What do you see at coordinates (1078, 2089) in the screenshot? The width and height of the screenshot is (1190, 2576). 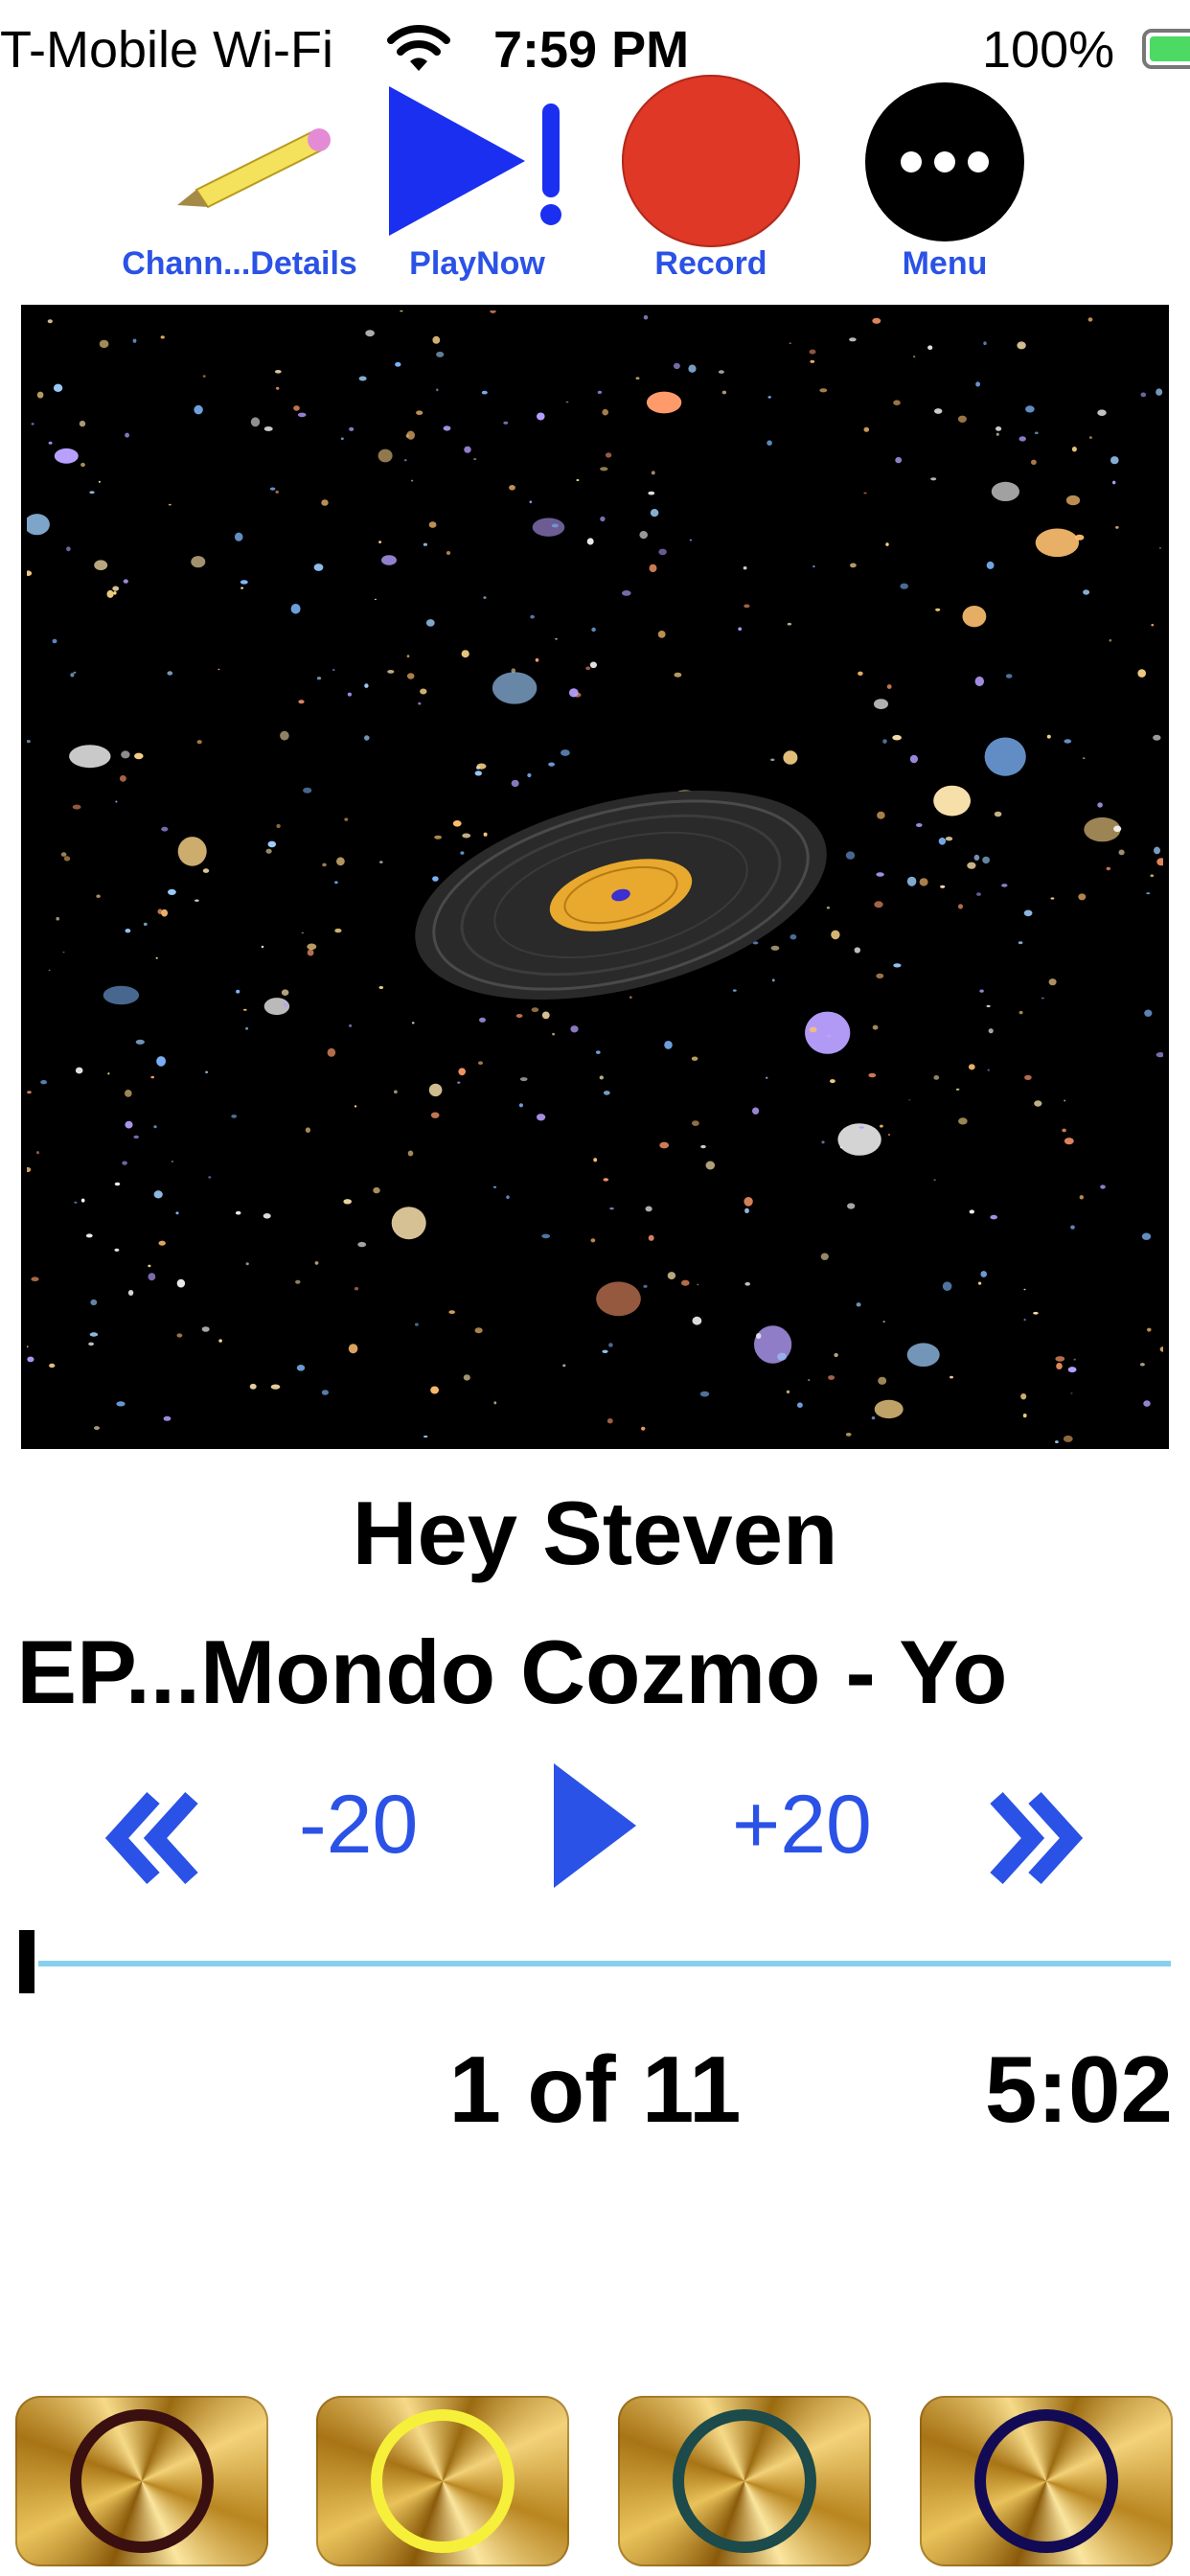 I see `track-duration: 5:02` at bounding box center [1078, 2089].